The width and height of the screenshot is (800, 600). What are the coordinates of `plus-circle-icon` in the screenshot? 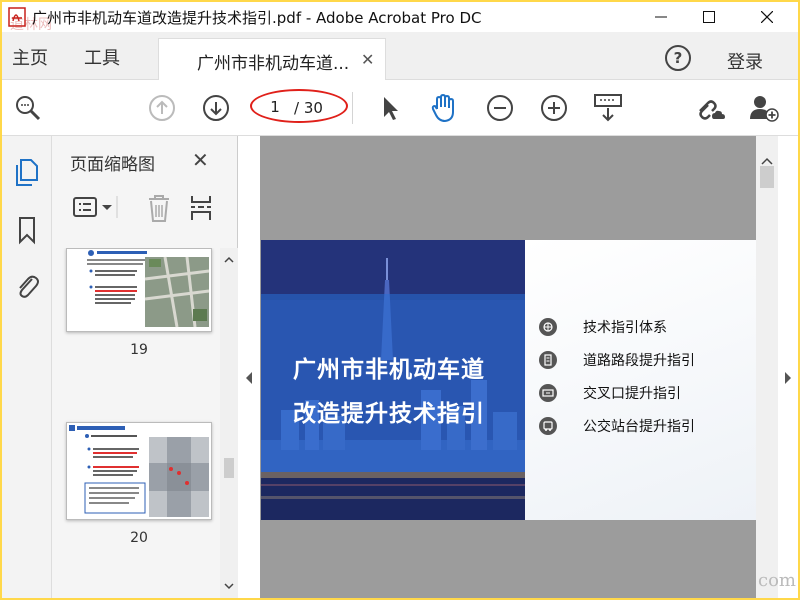 It's located at (554, 108).